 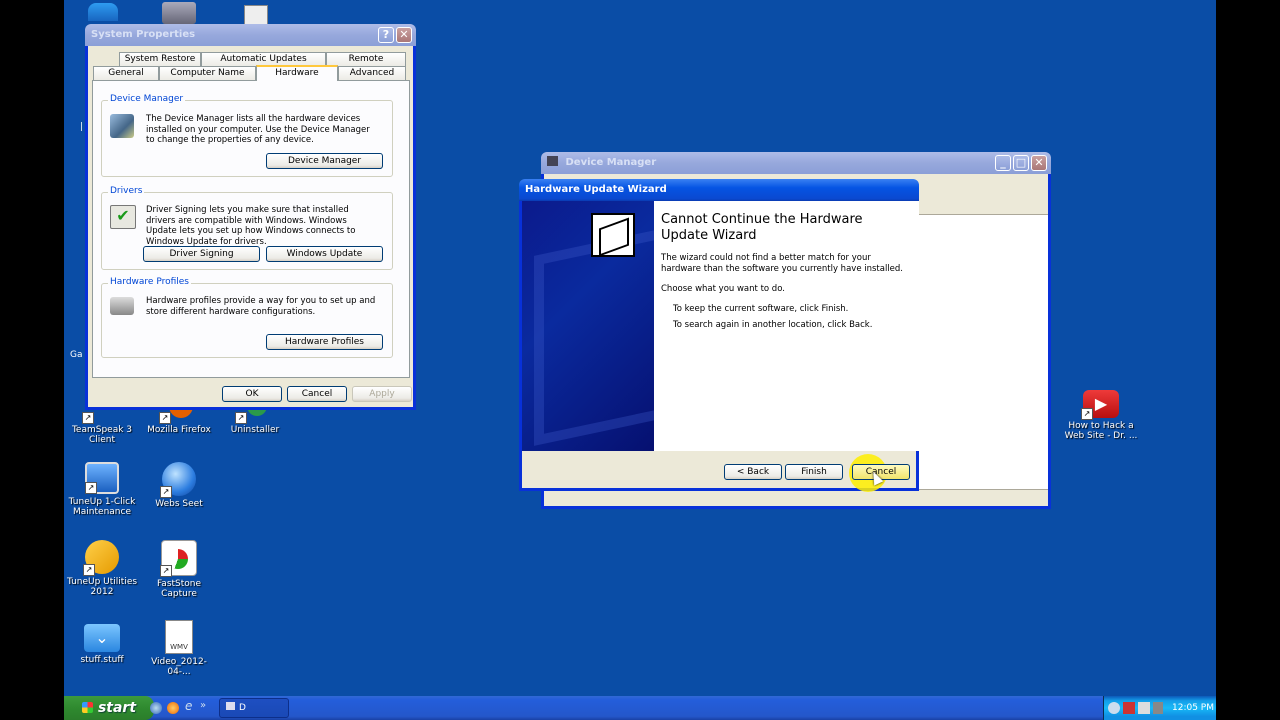 I want to click on quicklaunch-ie-e-icon: e, so click(x=188, y=706).